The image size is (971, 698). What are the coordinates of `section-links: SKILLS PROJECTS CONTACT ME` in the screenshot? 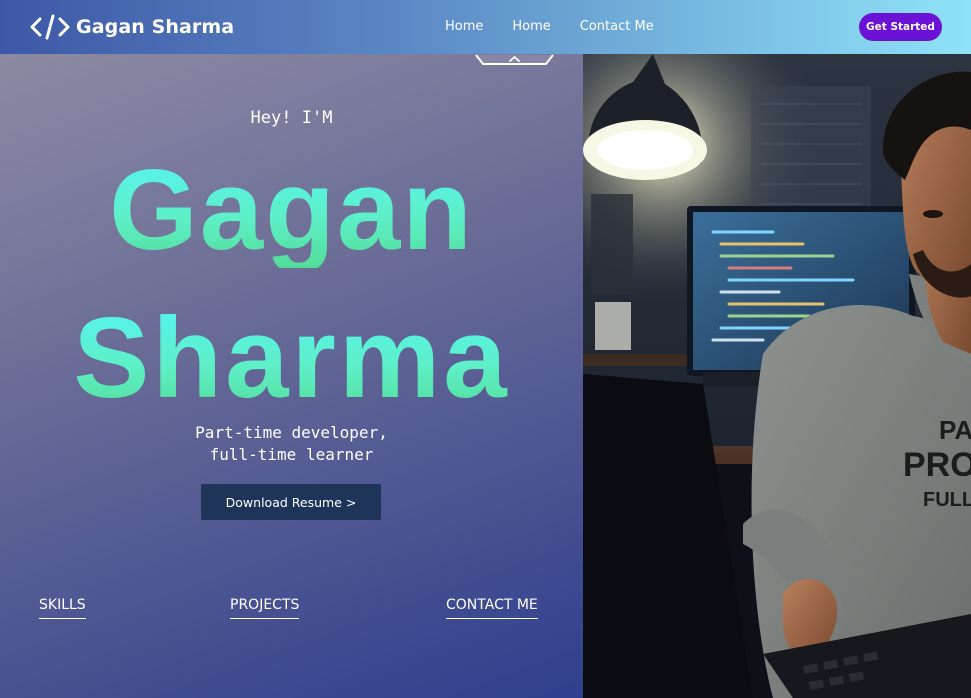 It's located at (291, 610).